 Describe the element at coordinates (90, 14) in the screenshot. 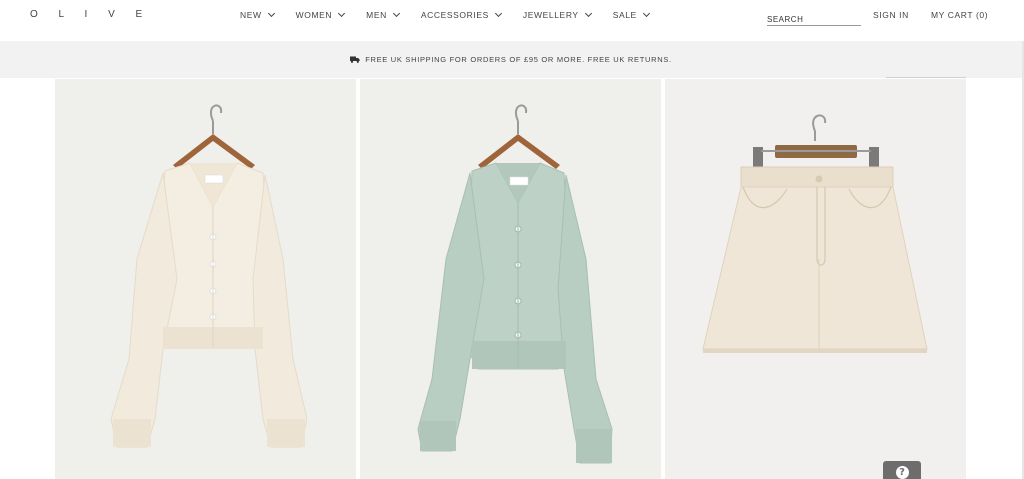

I see `site-logo: O L I V E` at that location.